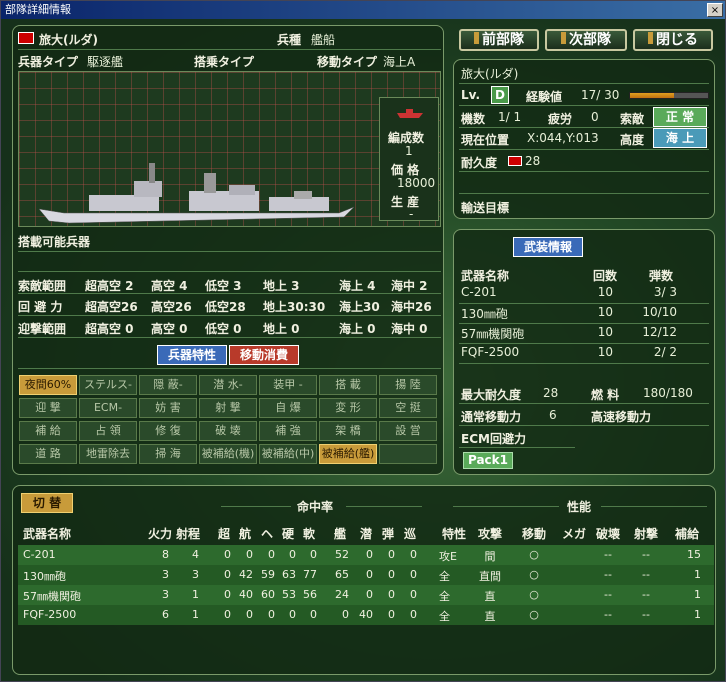  Describe the element at coordinates (715, 10) in the screenshot. I see `close-icon: ×` at that location.